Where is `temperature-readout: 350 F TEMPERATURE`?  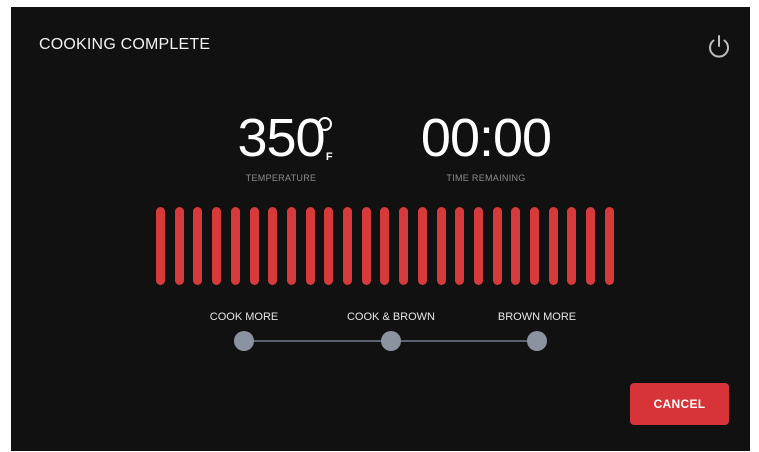 temperature-readout: 350 F TEMPERATURE is located at coordinates (281, 147).